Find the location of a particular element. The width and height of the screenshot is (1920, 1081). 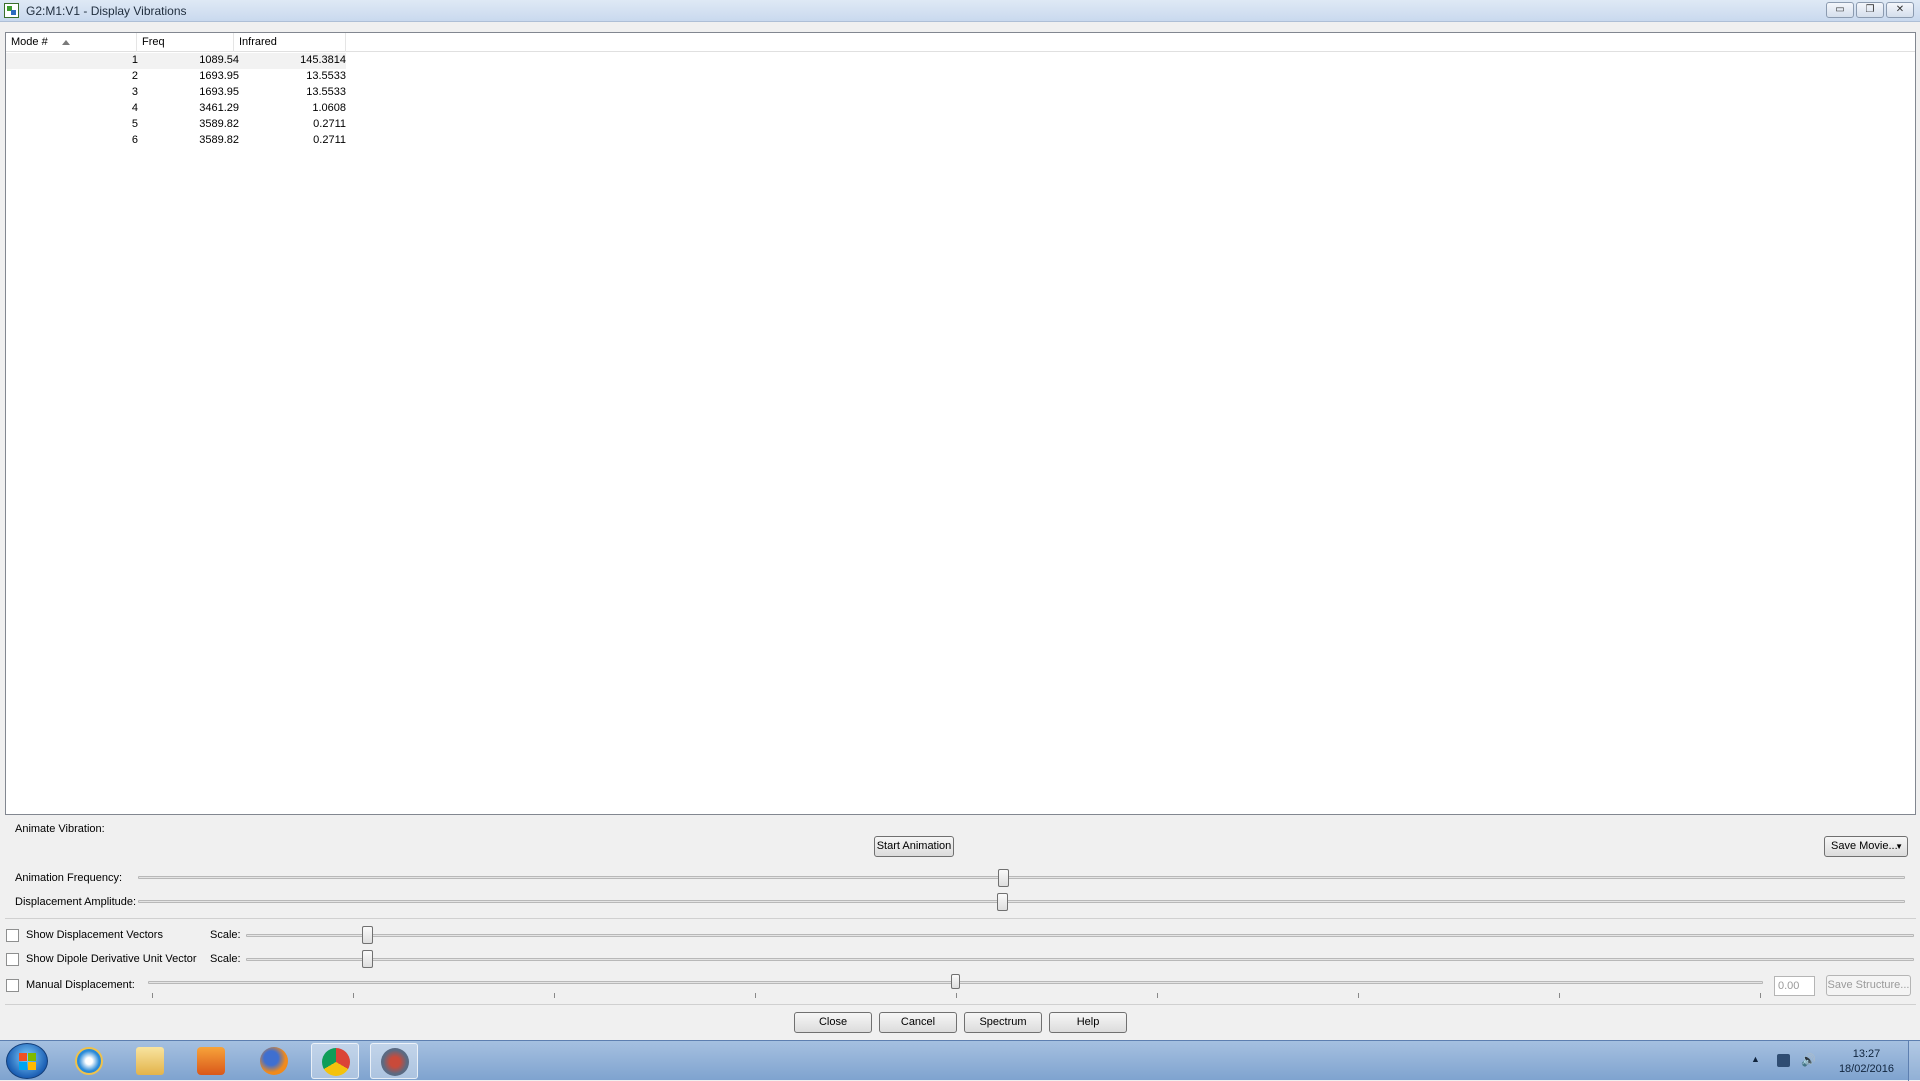

spectrum-button: Spectrum is located at coordinates (1003, 1022).